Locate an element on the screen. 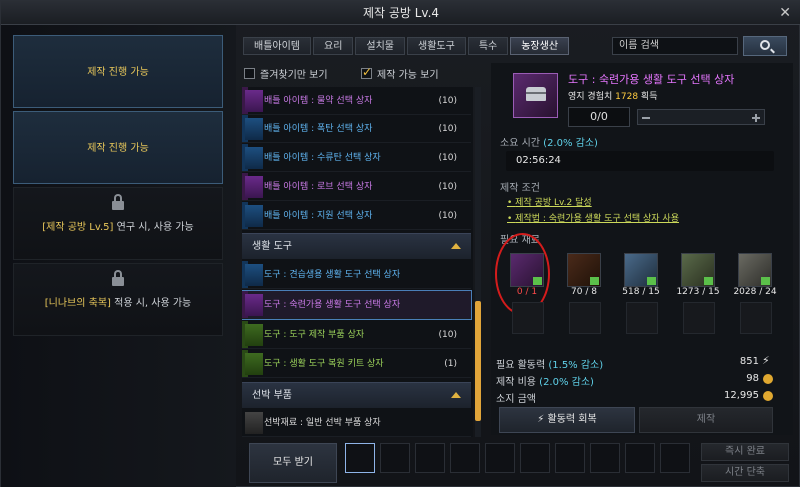 The height and width of the screenshot is (487, 800). exp-label: 영지 경험치 is located at coordinates (590, 97).